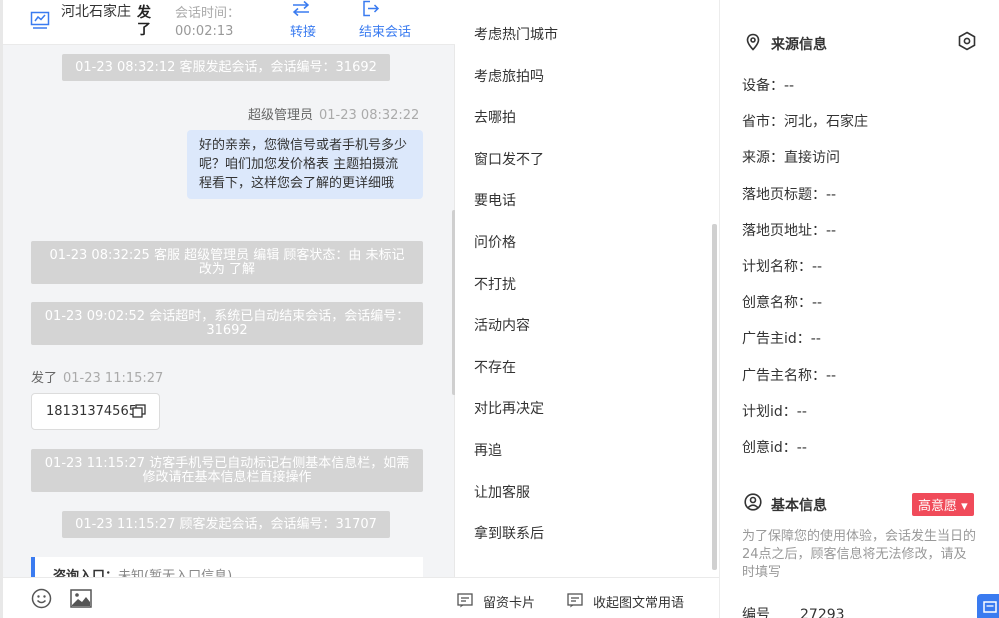 Image resolution: width=999 pixels, height=618 pixels. What do you see at coordinates (371, 8) in the screenshot?
I see `exit-icon` at bounding box center [371, 8].